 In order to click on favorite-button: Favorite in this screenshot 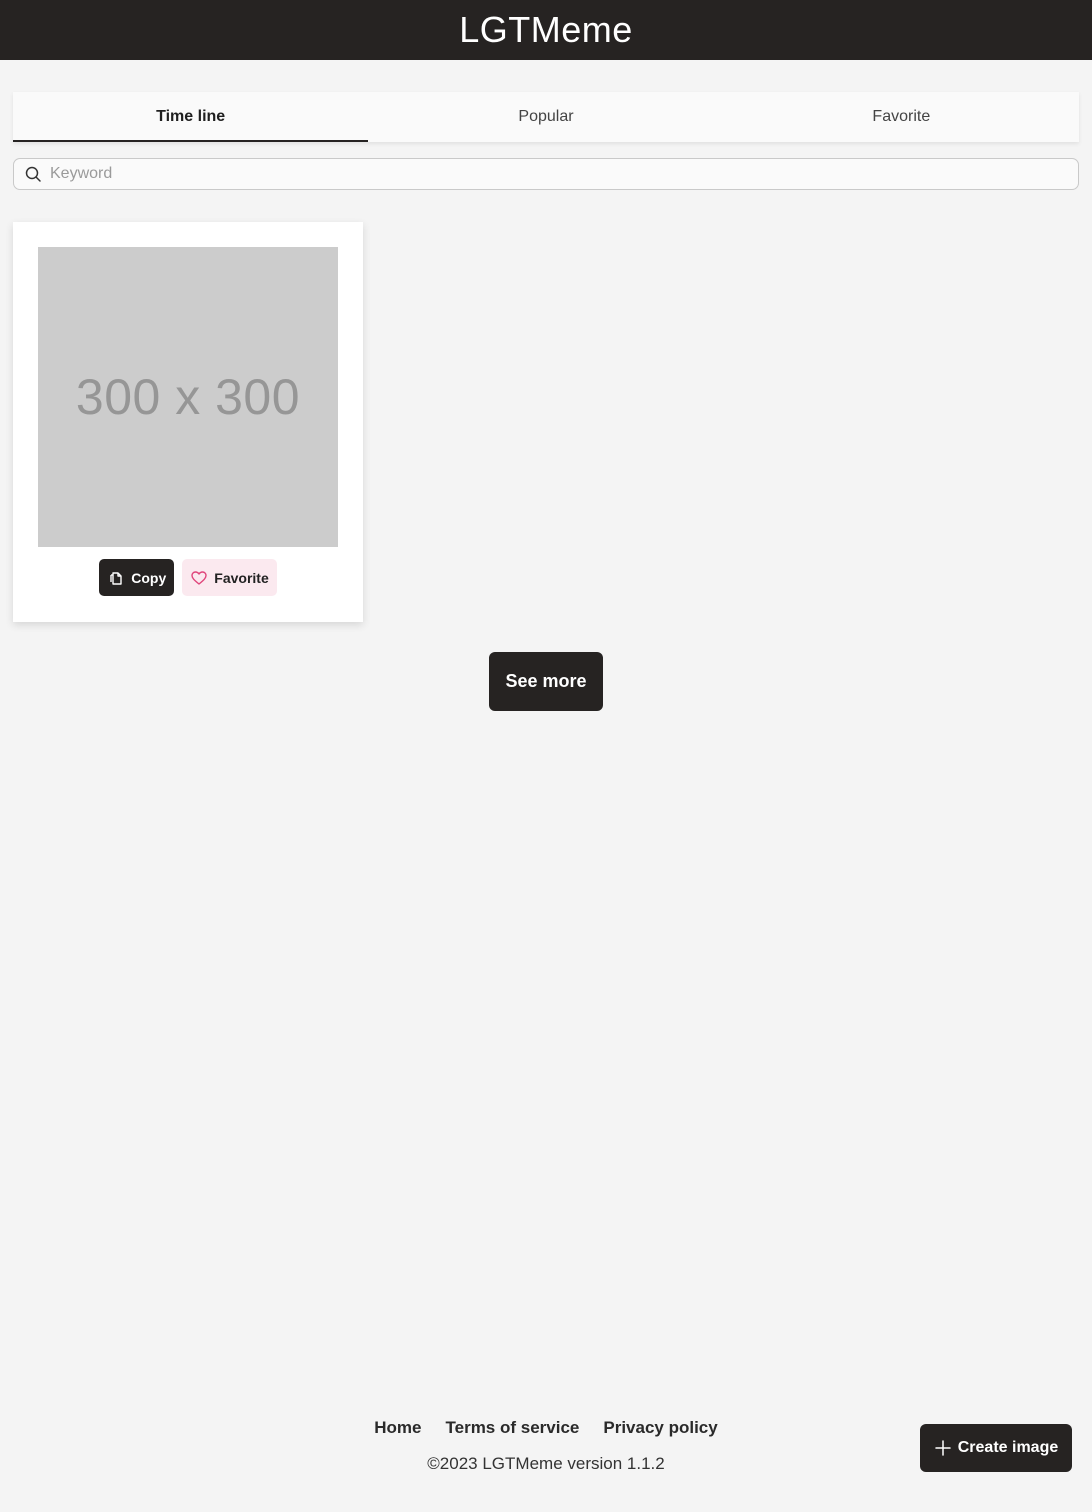, I will do `click(229, 577)`.